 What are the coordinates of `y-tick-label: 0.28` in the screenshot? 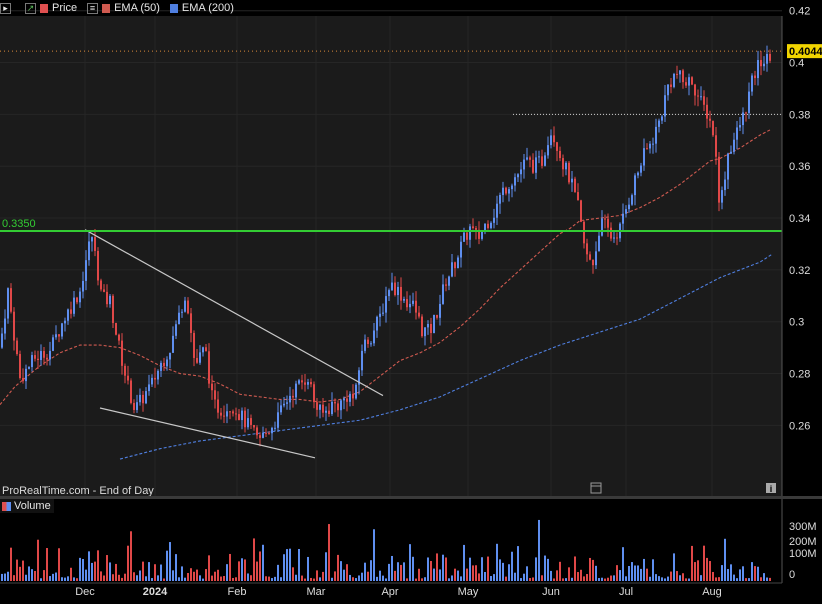 It's located at (799, 375).